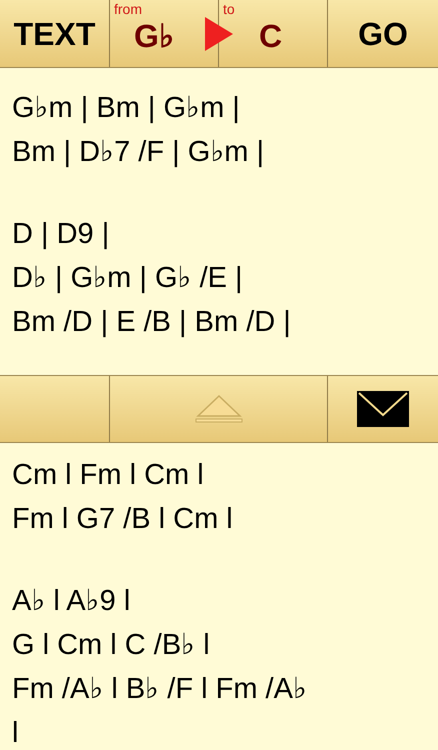 Image resolution: width=438 pixels, height=750 pixels. What do you see at coordinates (219, 409) in the screenshot?
I see `triangle-up-icon` at bounding box center [219, 409].